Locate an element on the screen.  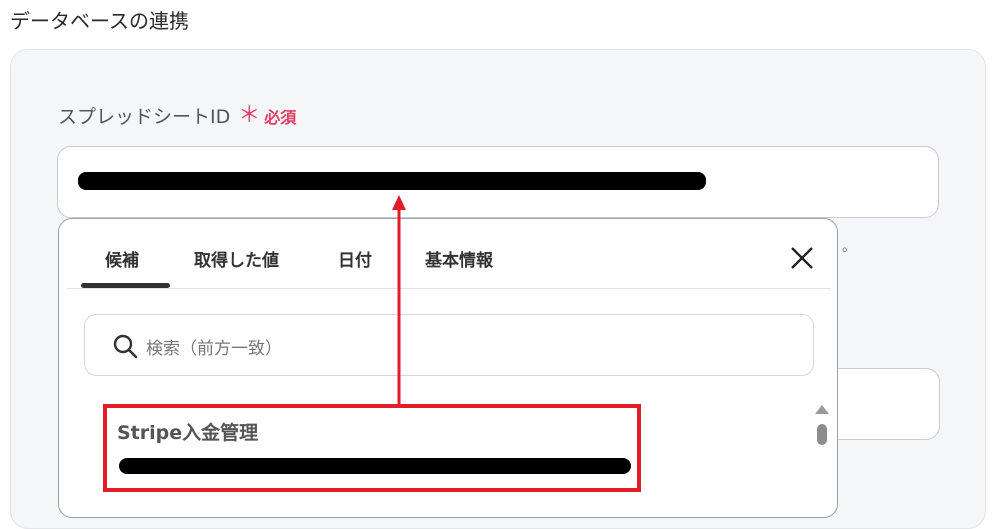
popup-tabs: 候補 取得した値 日付 基本情報 is located at coordinates (448, 254).